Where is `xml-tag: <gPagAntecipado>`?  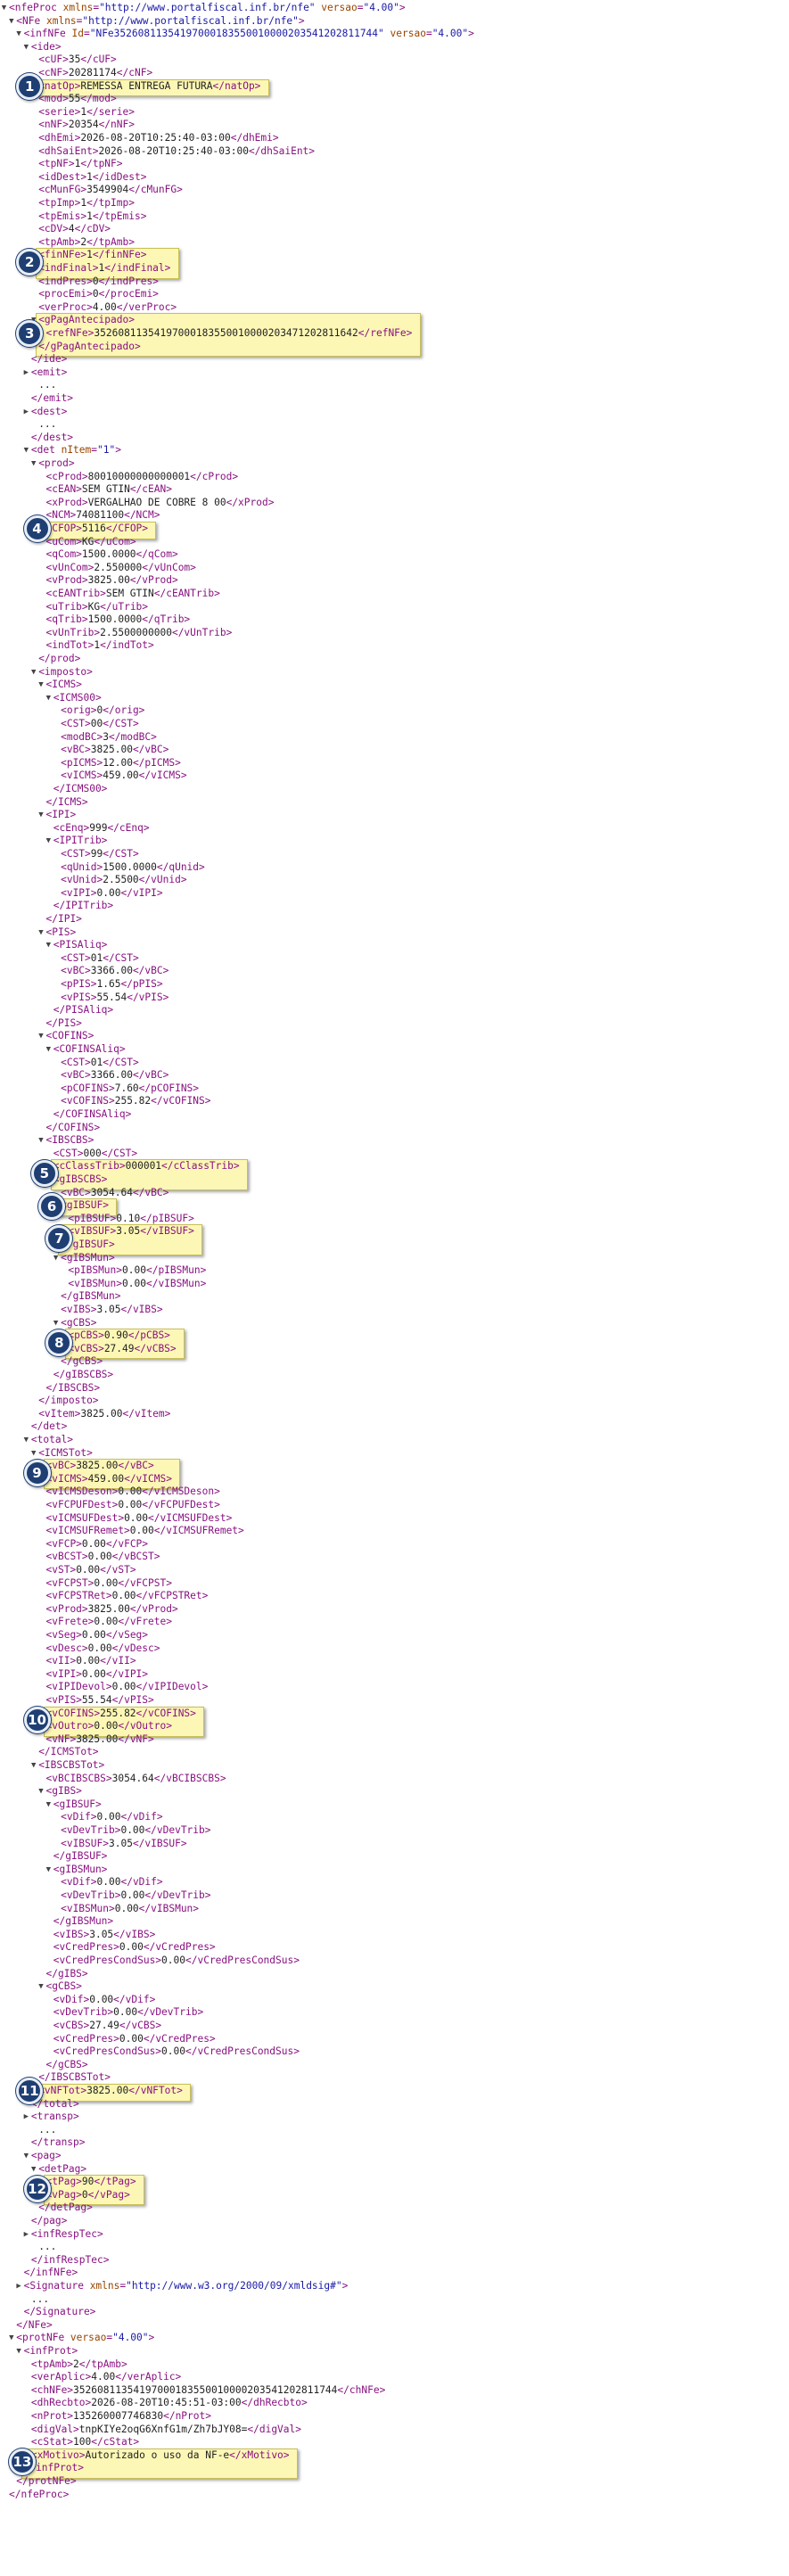
xml-tag: <gPagAntecipado> is located at coordinates (86, 320).